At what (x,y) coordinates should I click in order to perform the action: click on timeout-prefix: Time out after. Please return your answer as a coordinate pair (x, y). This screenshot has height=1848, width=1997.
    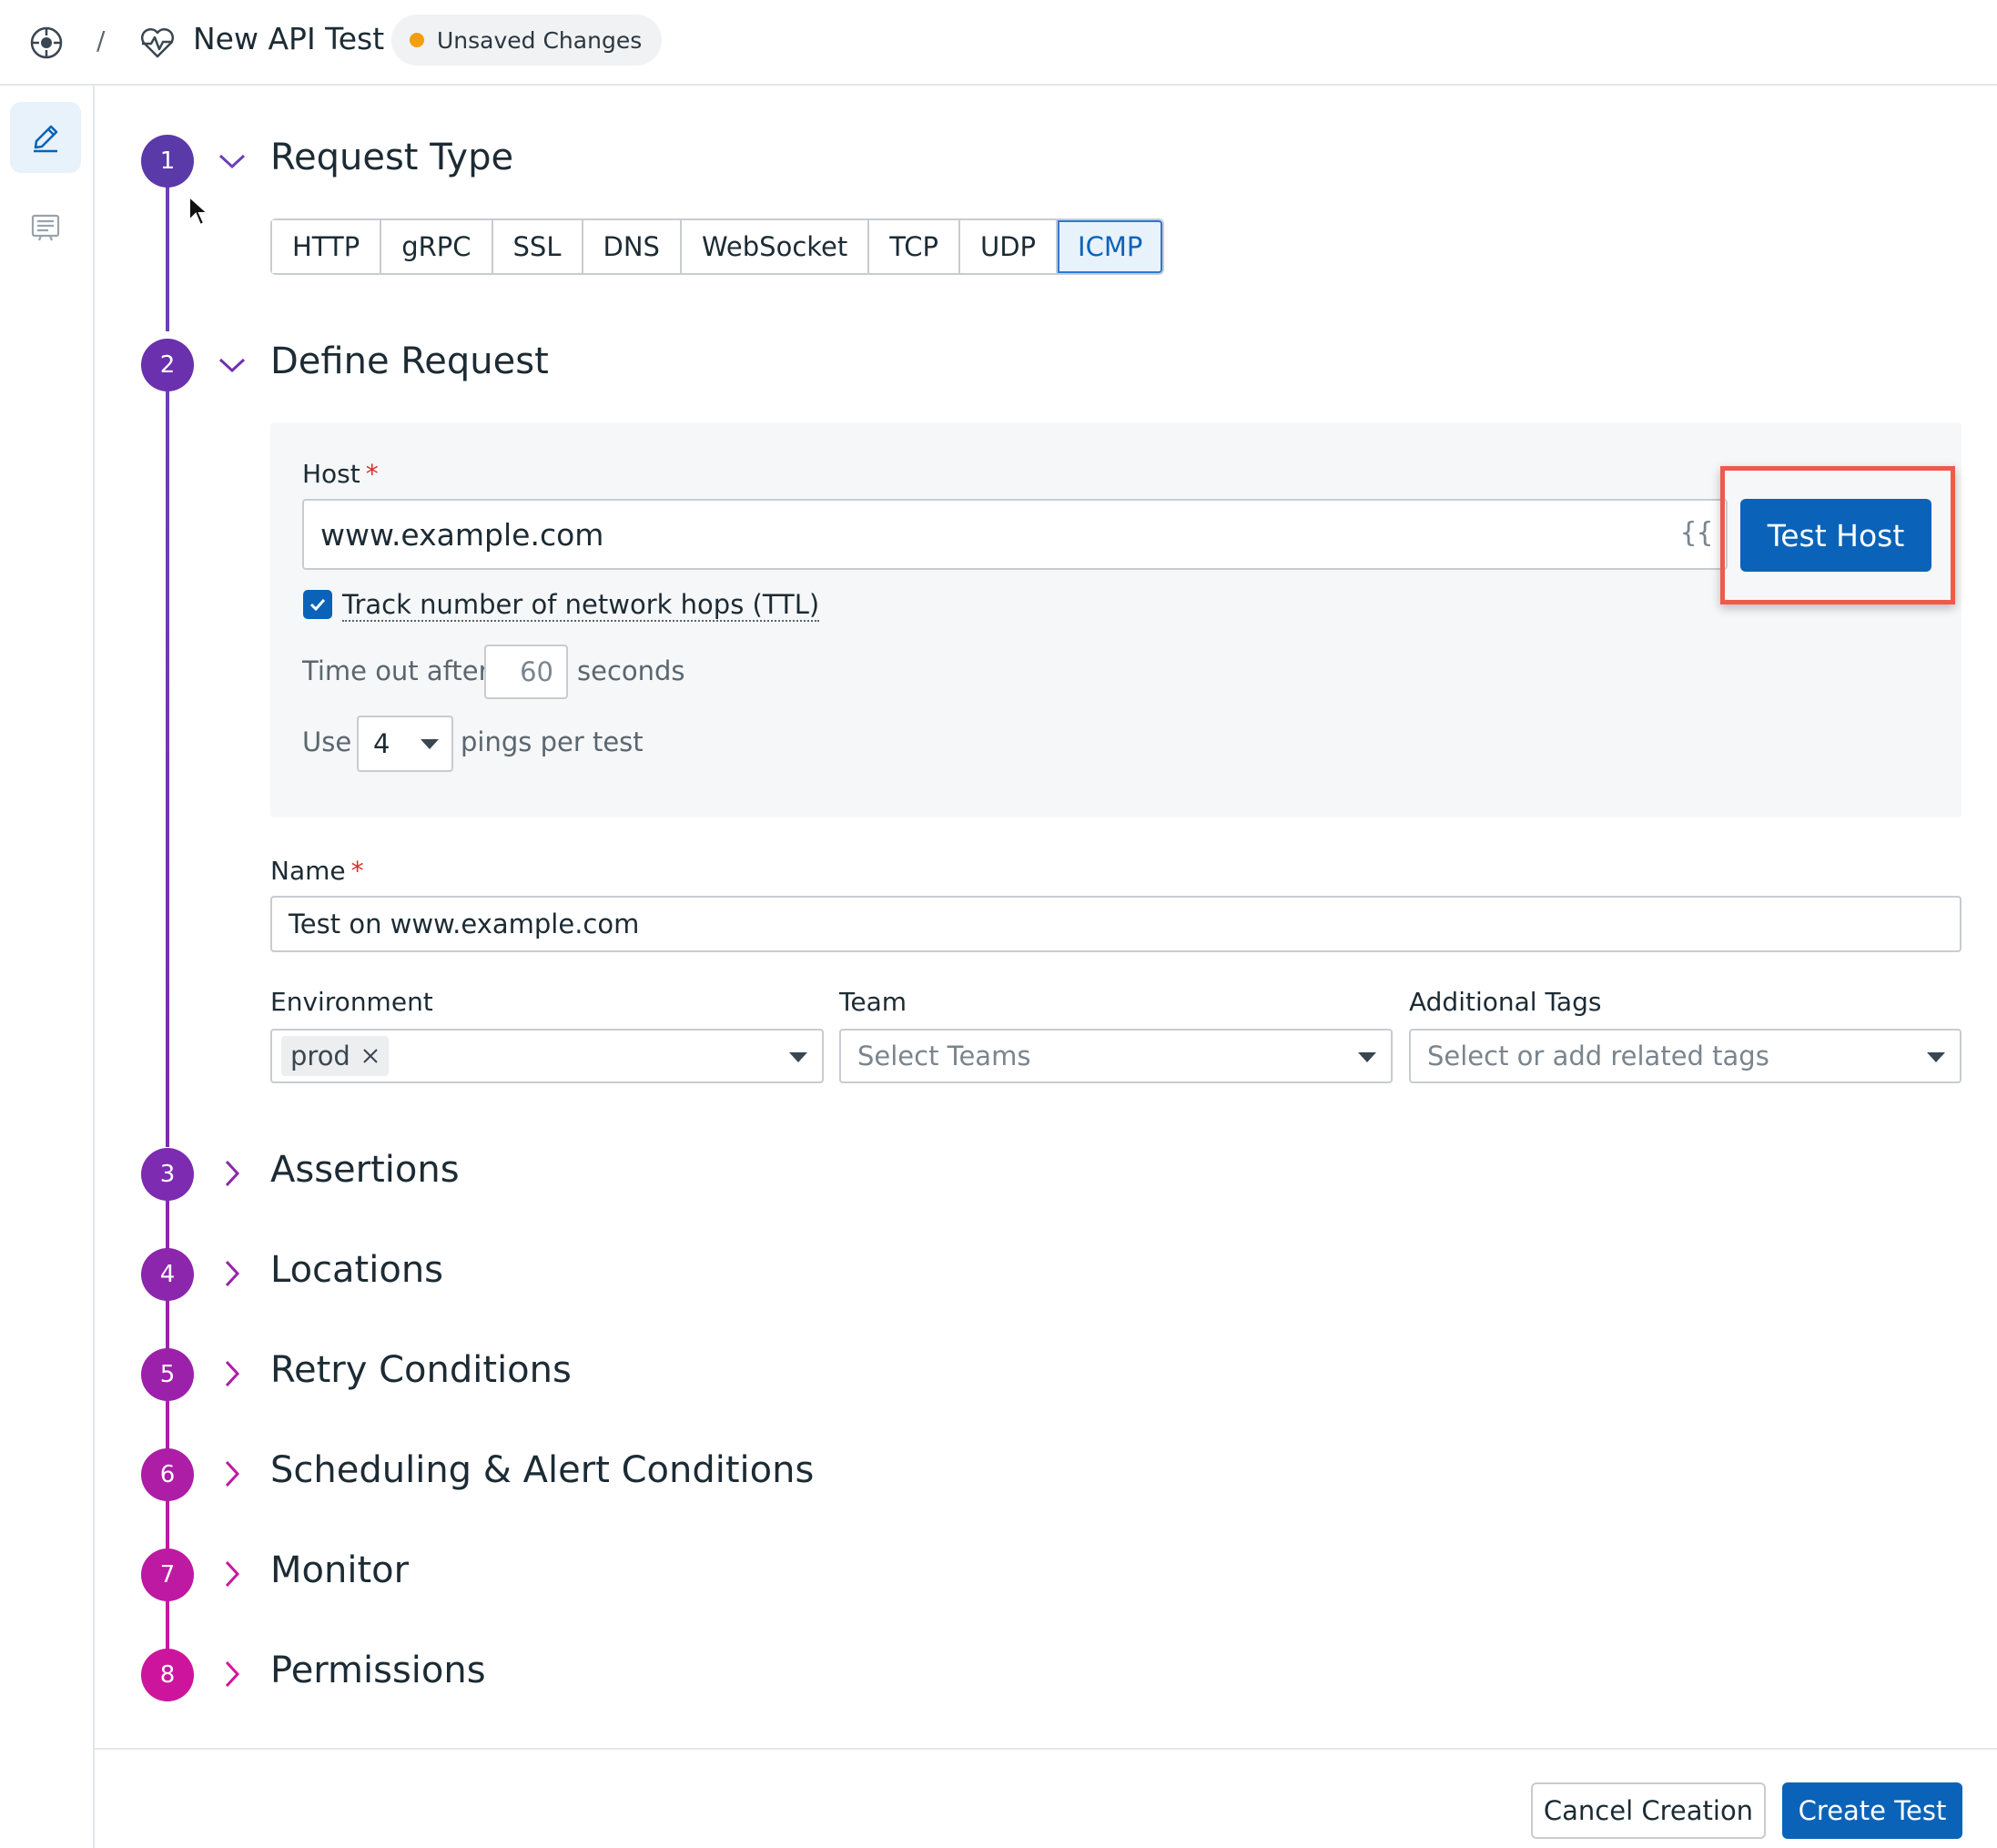
    Looking at the image, I should click on (396, 670).